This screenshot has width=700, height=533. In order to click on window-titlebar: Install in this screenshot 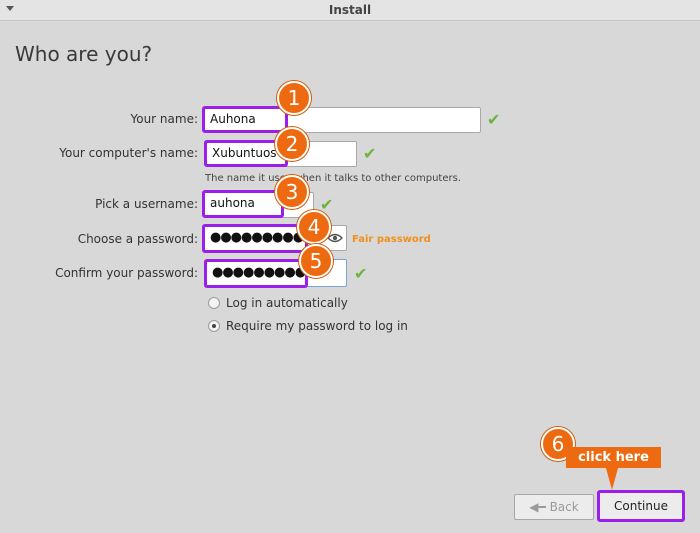, I will do `click(350, 10)`.